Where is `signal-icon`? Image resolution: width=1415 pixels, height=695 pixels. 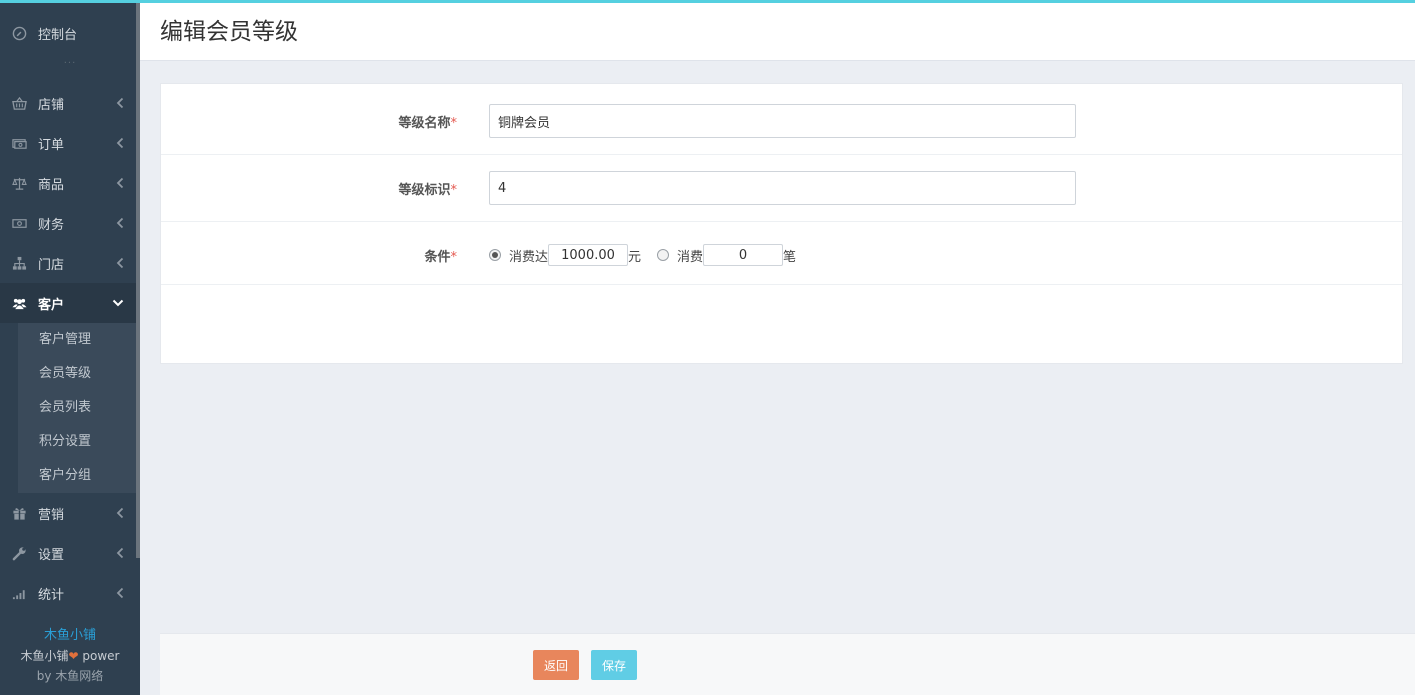
signal-icon is located at coordinates (19, 593).